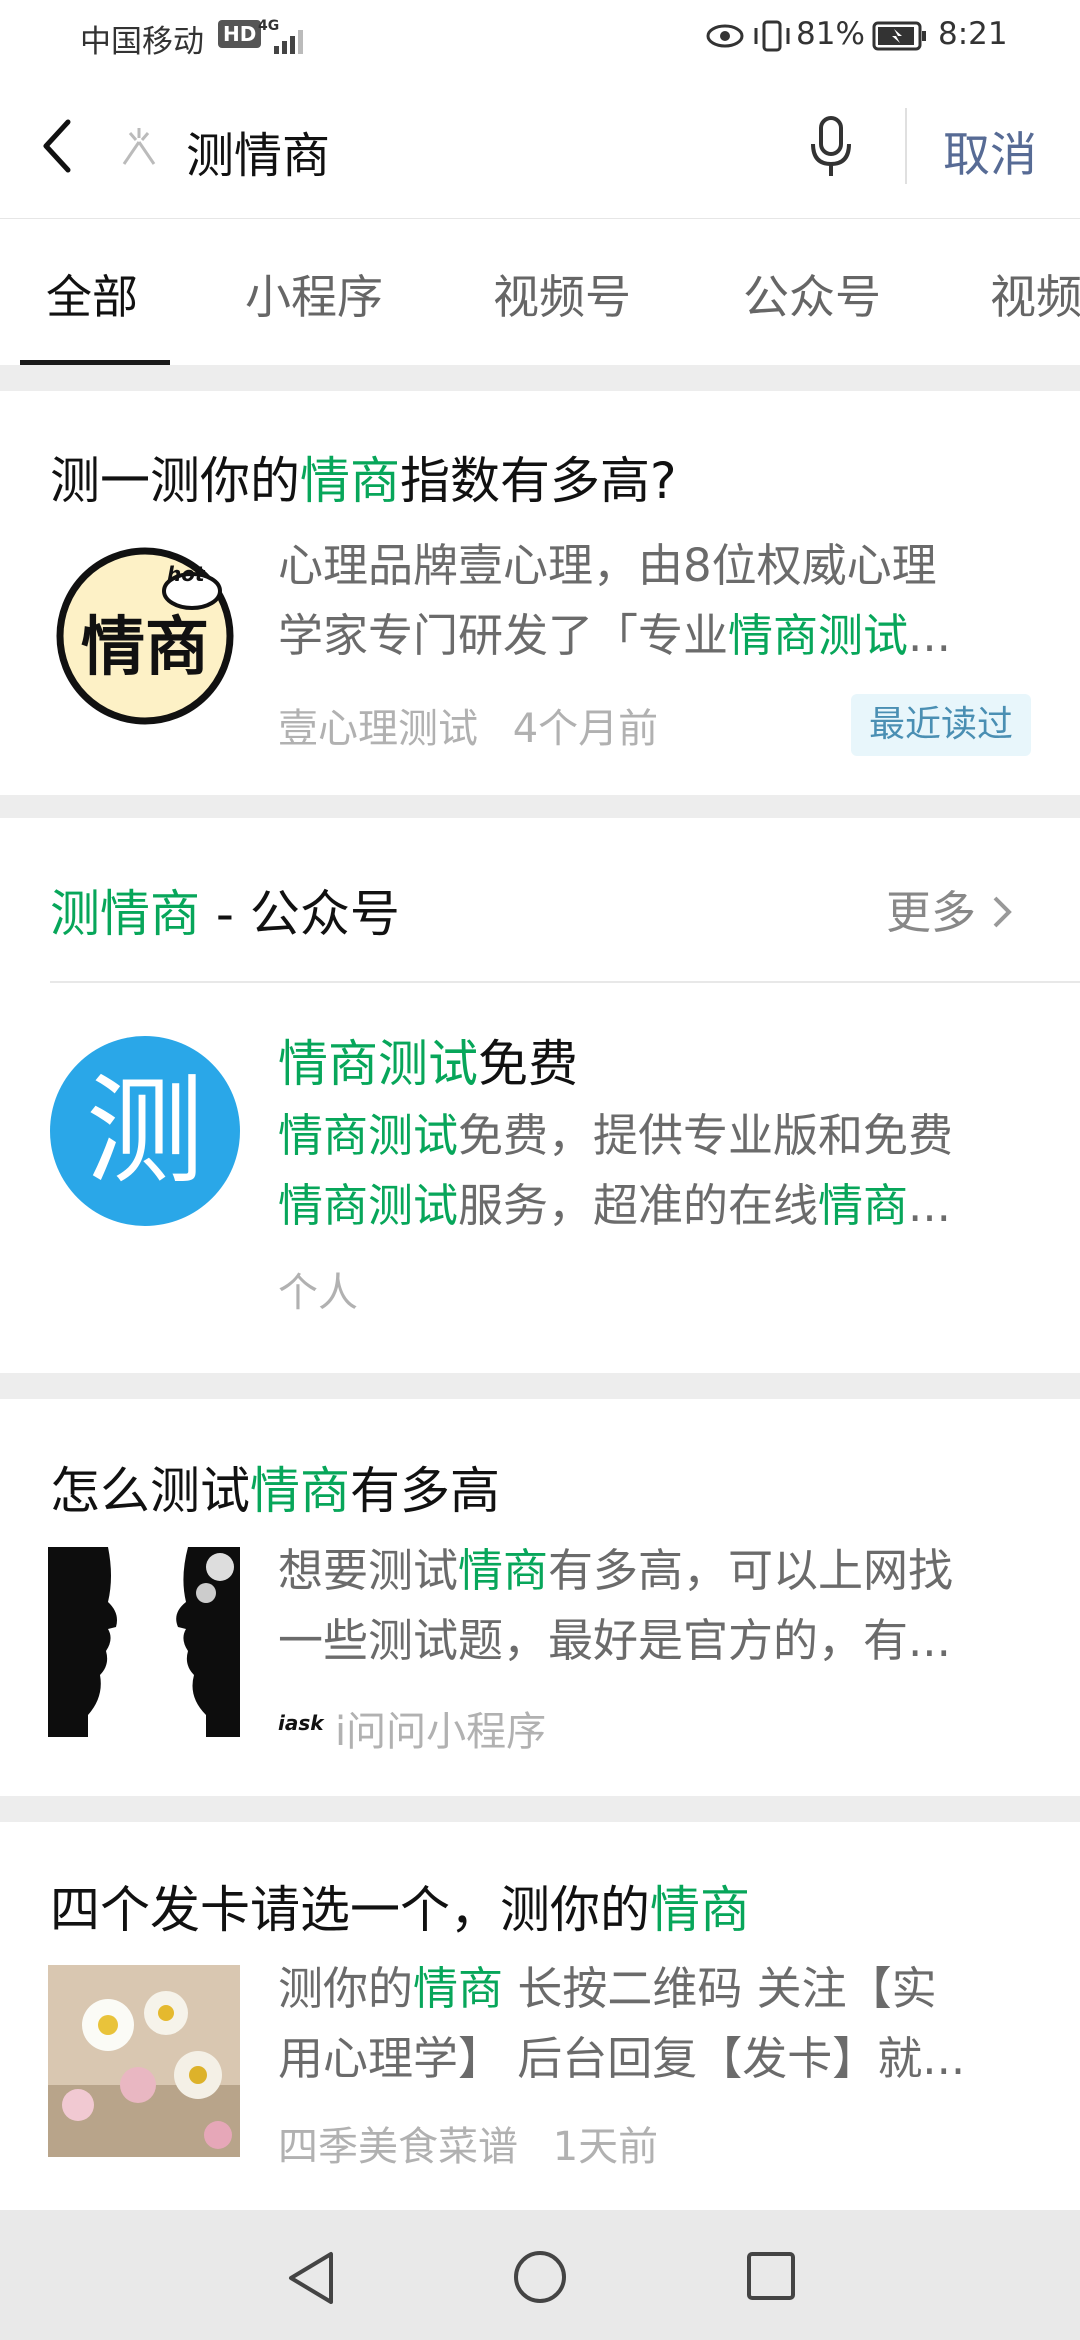  What do you see at coordinates (441, 1732) in the screenshot?
I see `source-name: i问问小程序` at bounding box center [441, 1732].